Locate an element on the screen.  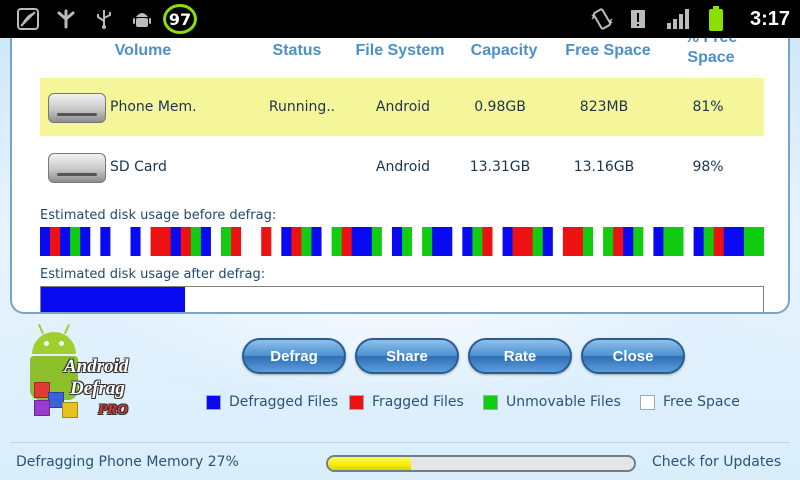
header-free-space: Free Space is located at coordinates (608, 51).